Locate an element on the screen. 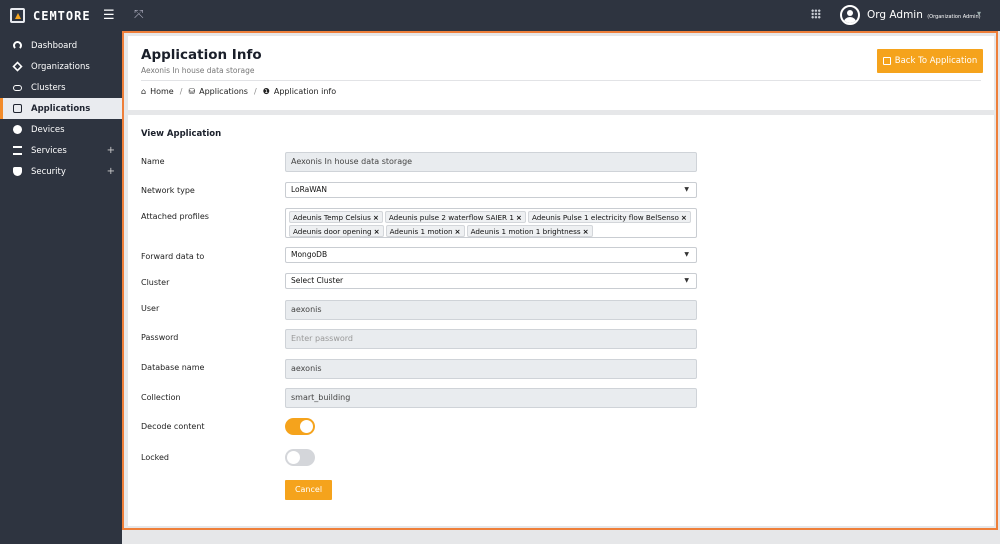 This screenshot has height=544, width=1000. breadcrumb-applications: Applications is located at coordinates (223, 91).